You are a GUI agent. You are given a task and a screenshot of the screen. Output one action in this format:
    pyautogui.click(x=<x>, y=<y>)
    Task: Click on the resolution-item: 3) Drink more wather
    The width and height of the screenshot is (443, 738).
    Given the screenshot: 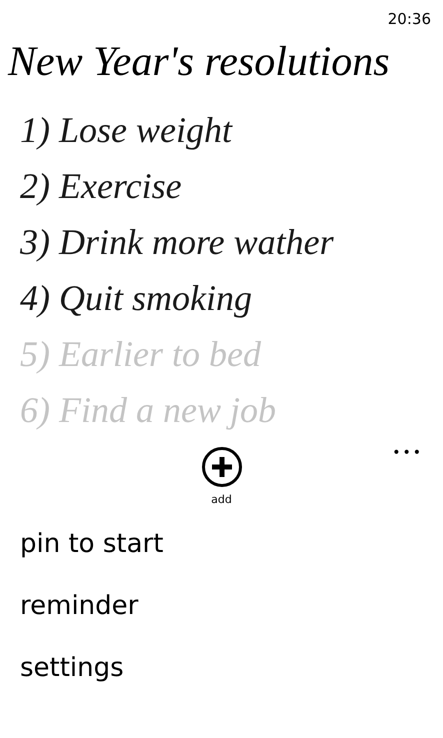 What is the action you would take?
    pyautogui.click(x=221, y=242)
    